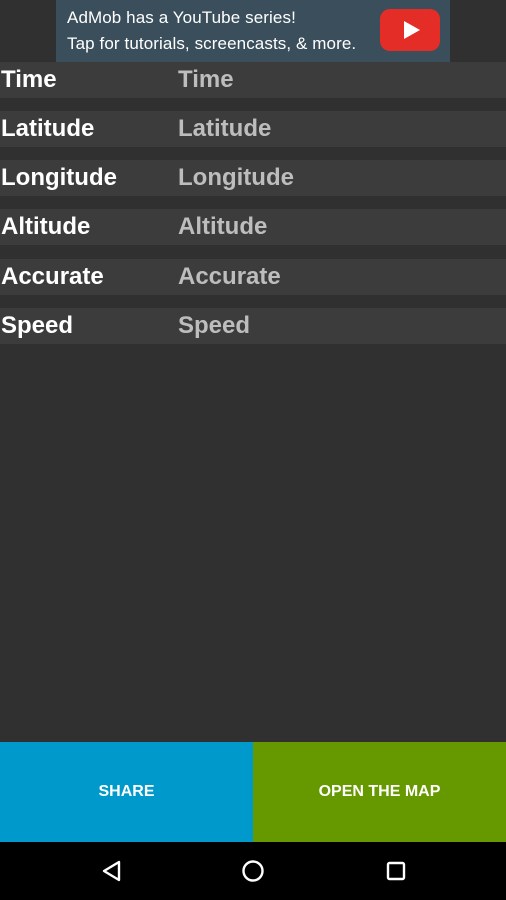 The width and height of the screenshot is (506, 900). Describe the element at coordinates (29, 79) in the screenshot. I see `field-label-time: Time` at that location.